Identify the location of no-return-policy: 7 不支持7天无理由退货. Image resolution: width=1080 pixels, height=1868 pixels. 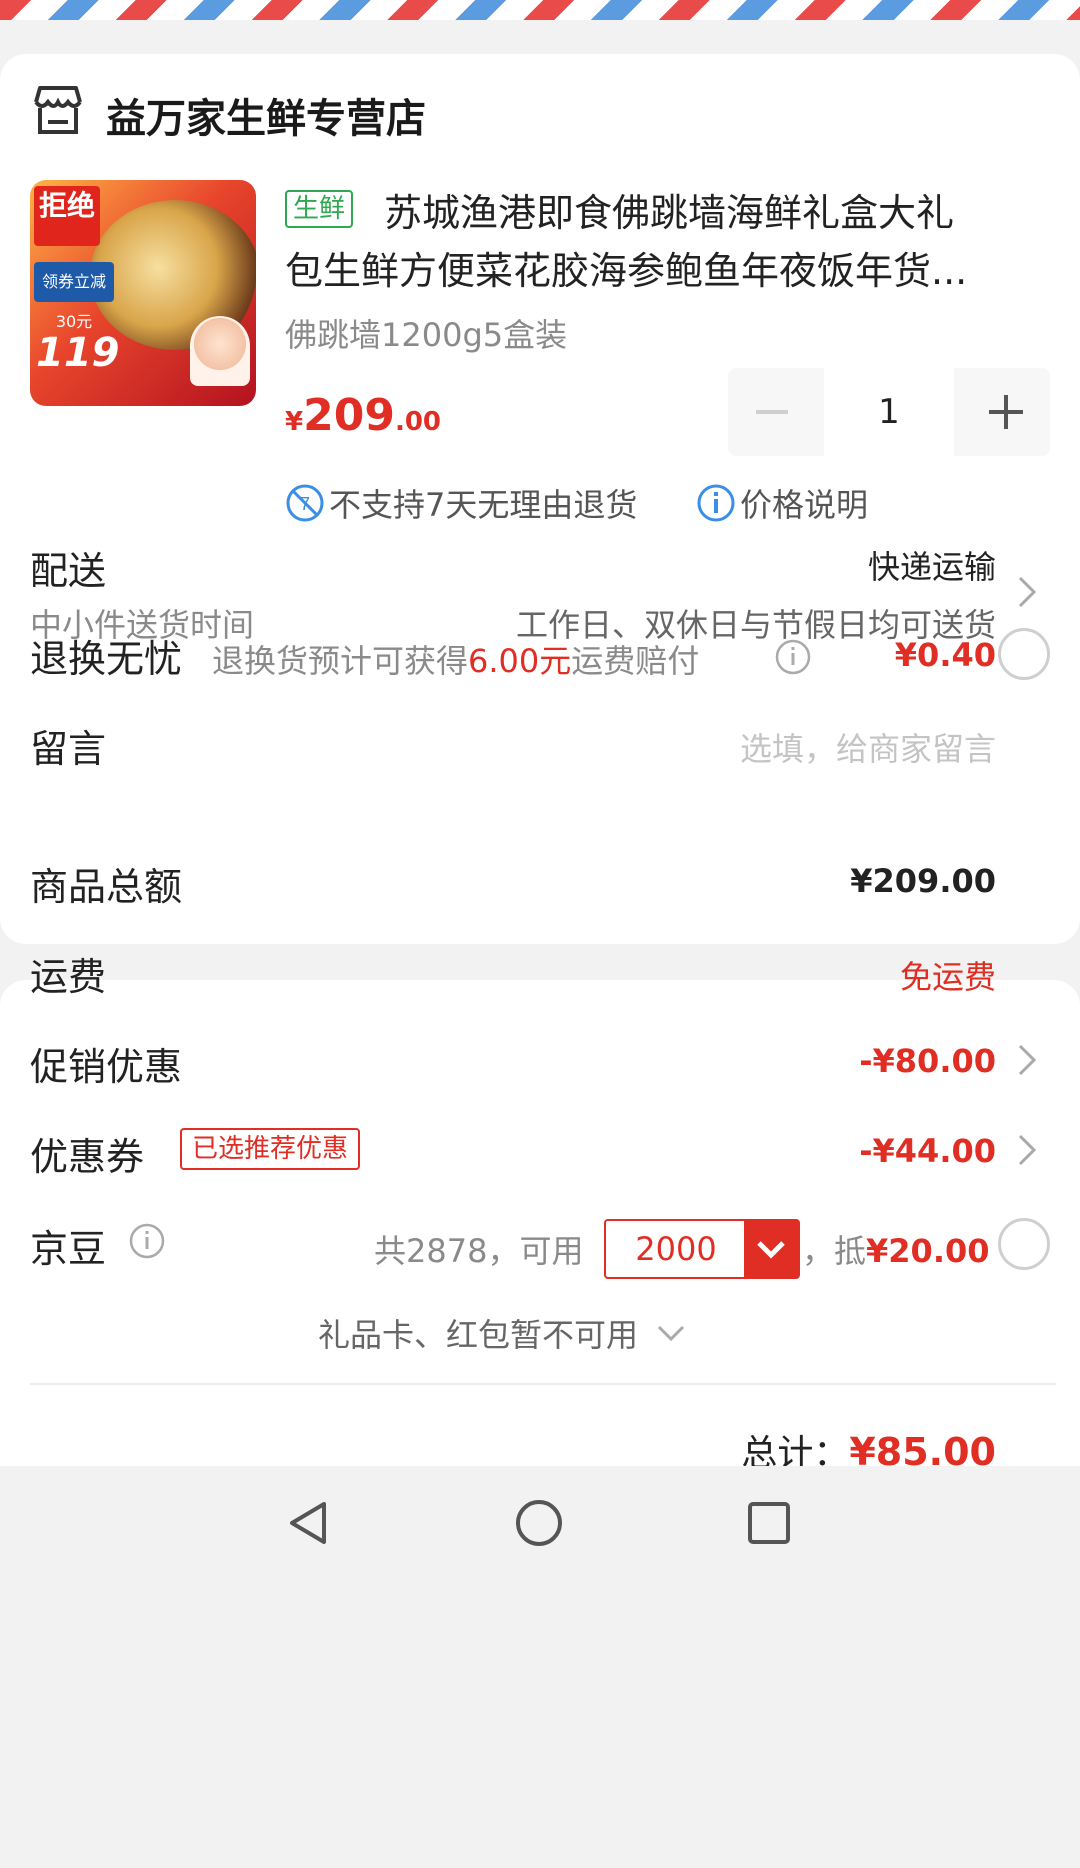
(461, 503).